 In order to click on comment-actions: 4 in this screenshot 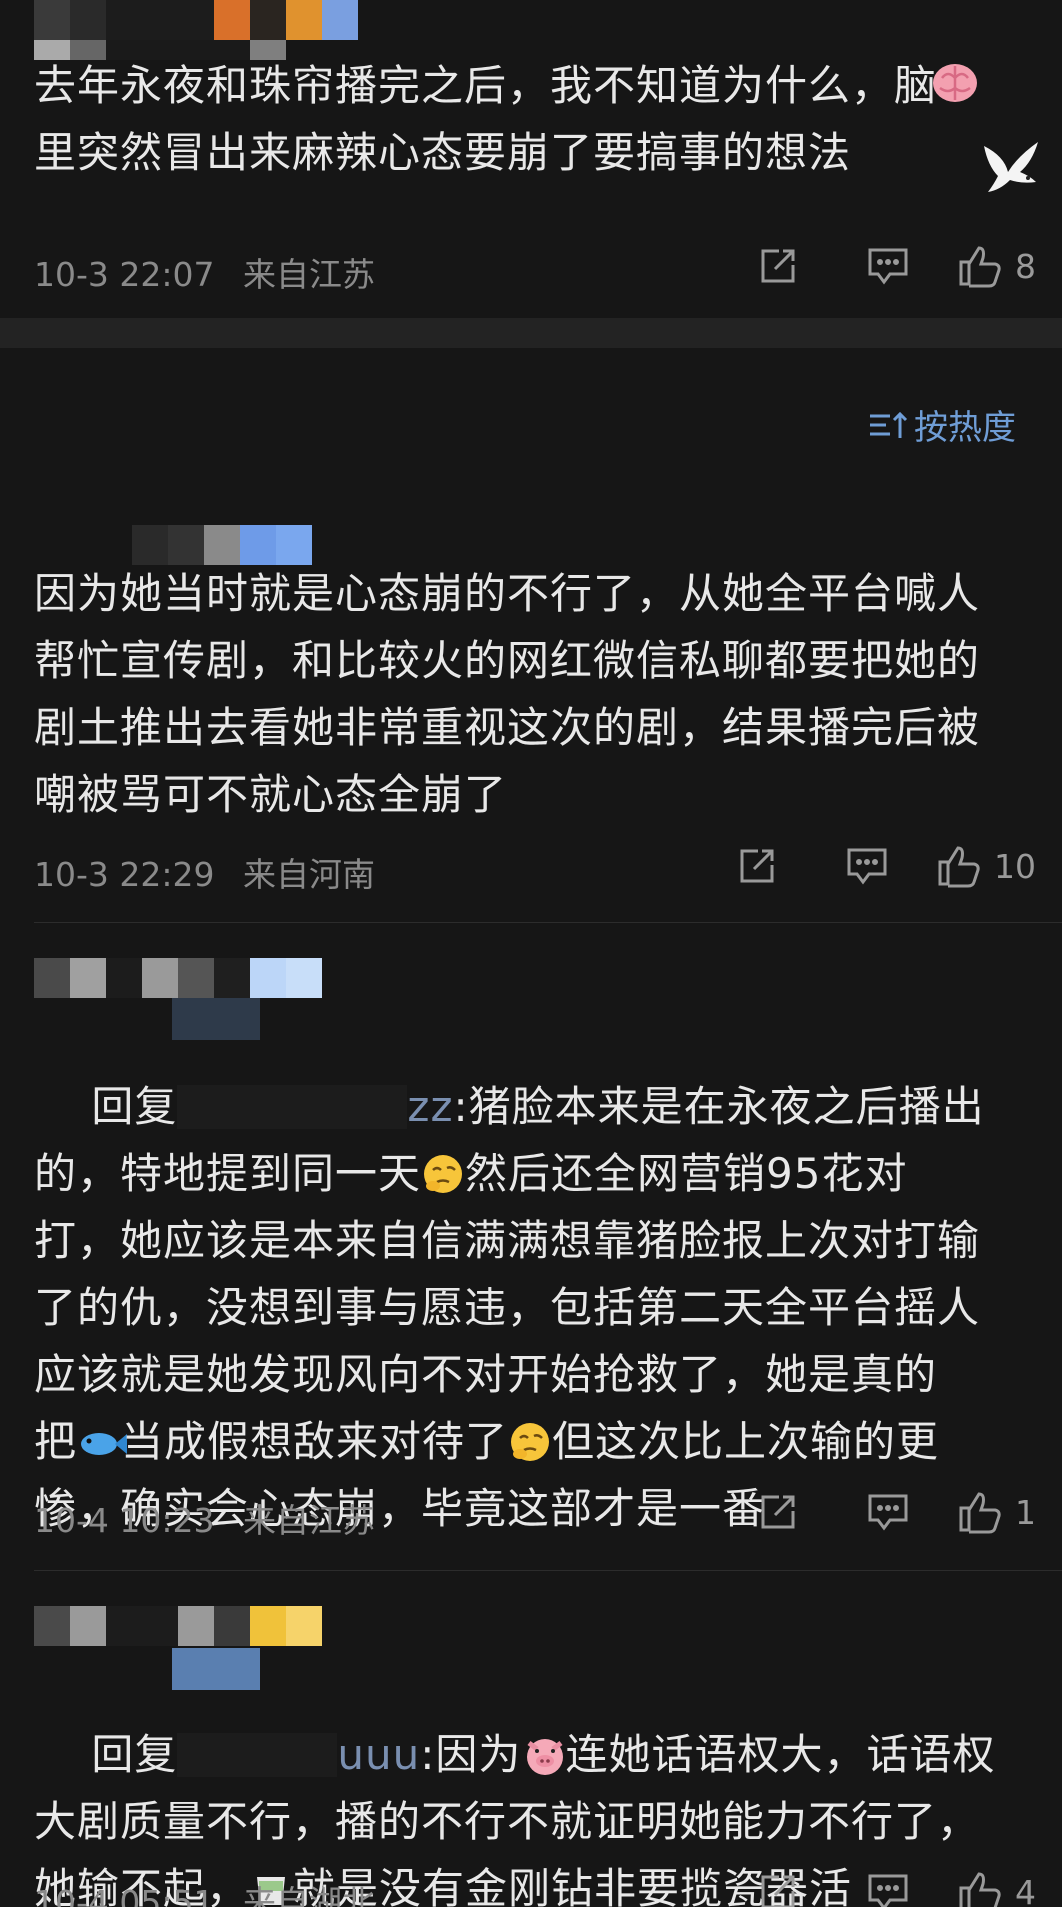, I will do `click(879, 1884)`.